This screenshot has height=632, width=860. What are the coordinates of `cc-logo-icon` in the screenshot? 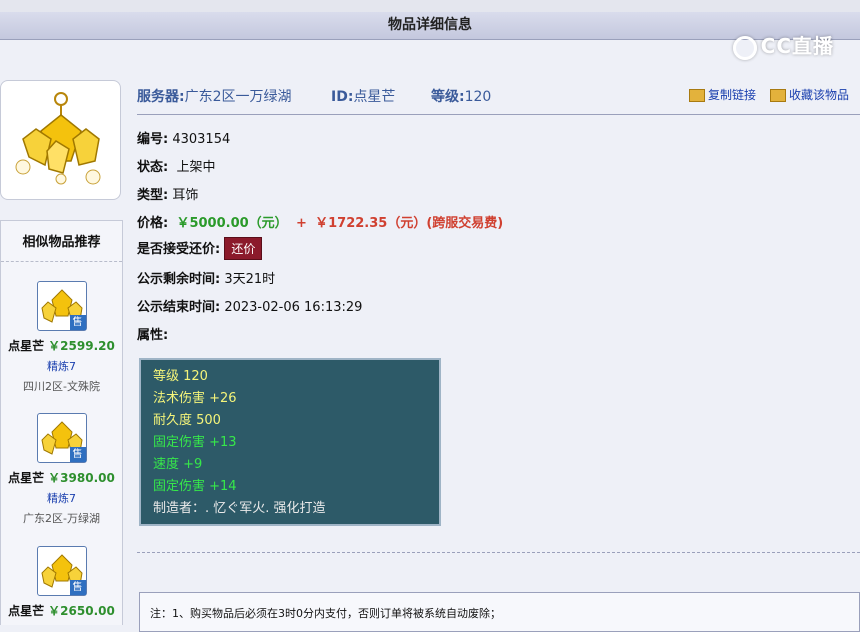 It's located at (744, 47).